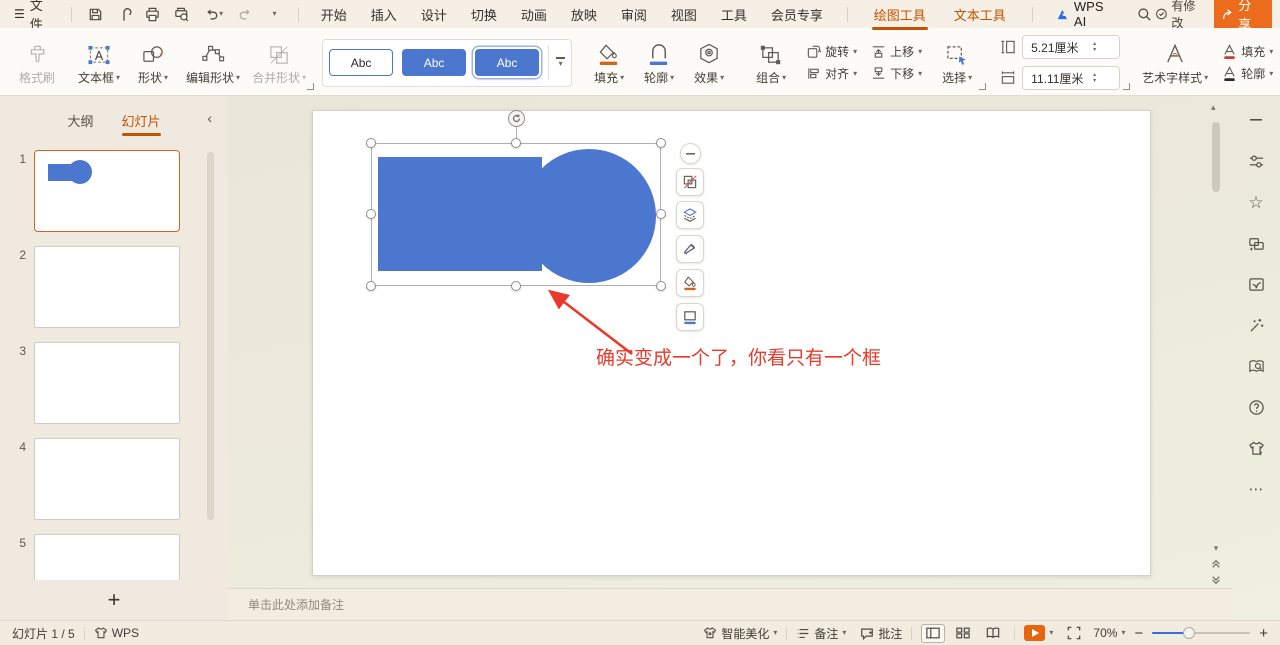  What do you see at coordinates (980, 14) in the screenshot?
I see `tab-text-tools: 文本工具` at bounding box center [980, 14].